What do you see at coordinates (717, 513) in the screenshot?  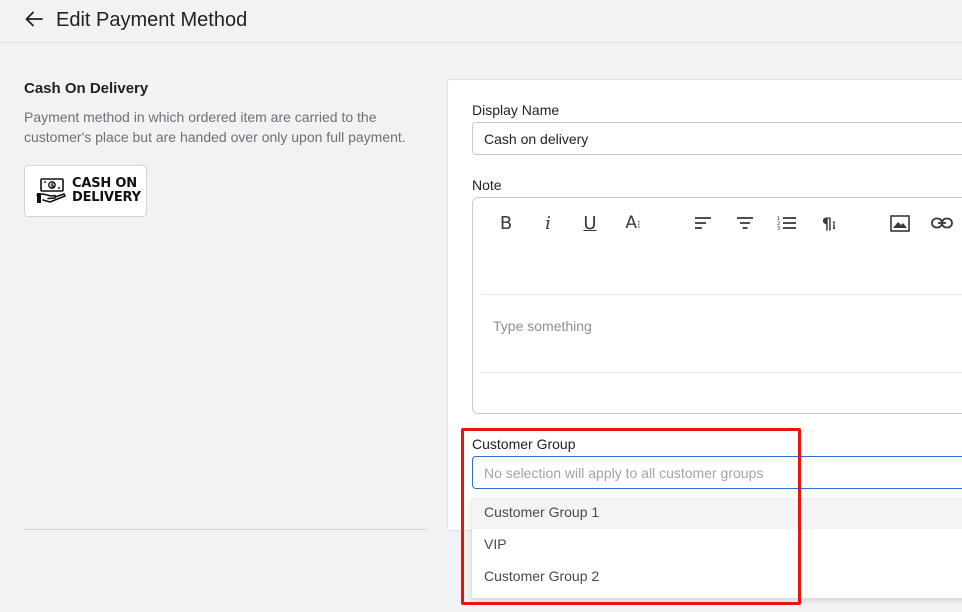 I see `dropdown-option: Customer Group 1` at bounding box center [717, 513].